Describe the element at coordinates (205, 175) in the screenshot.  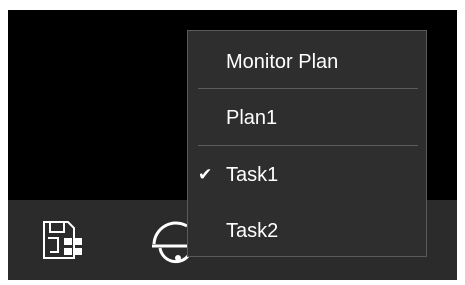
I see `checkmark-icon: ✔` at that location.